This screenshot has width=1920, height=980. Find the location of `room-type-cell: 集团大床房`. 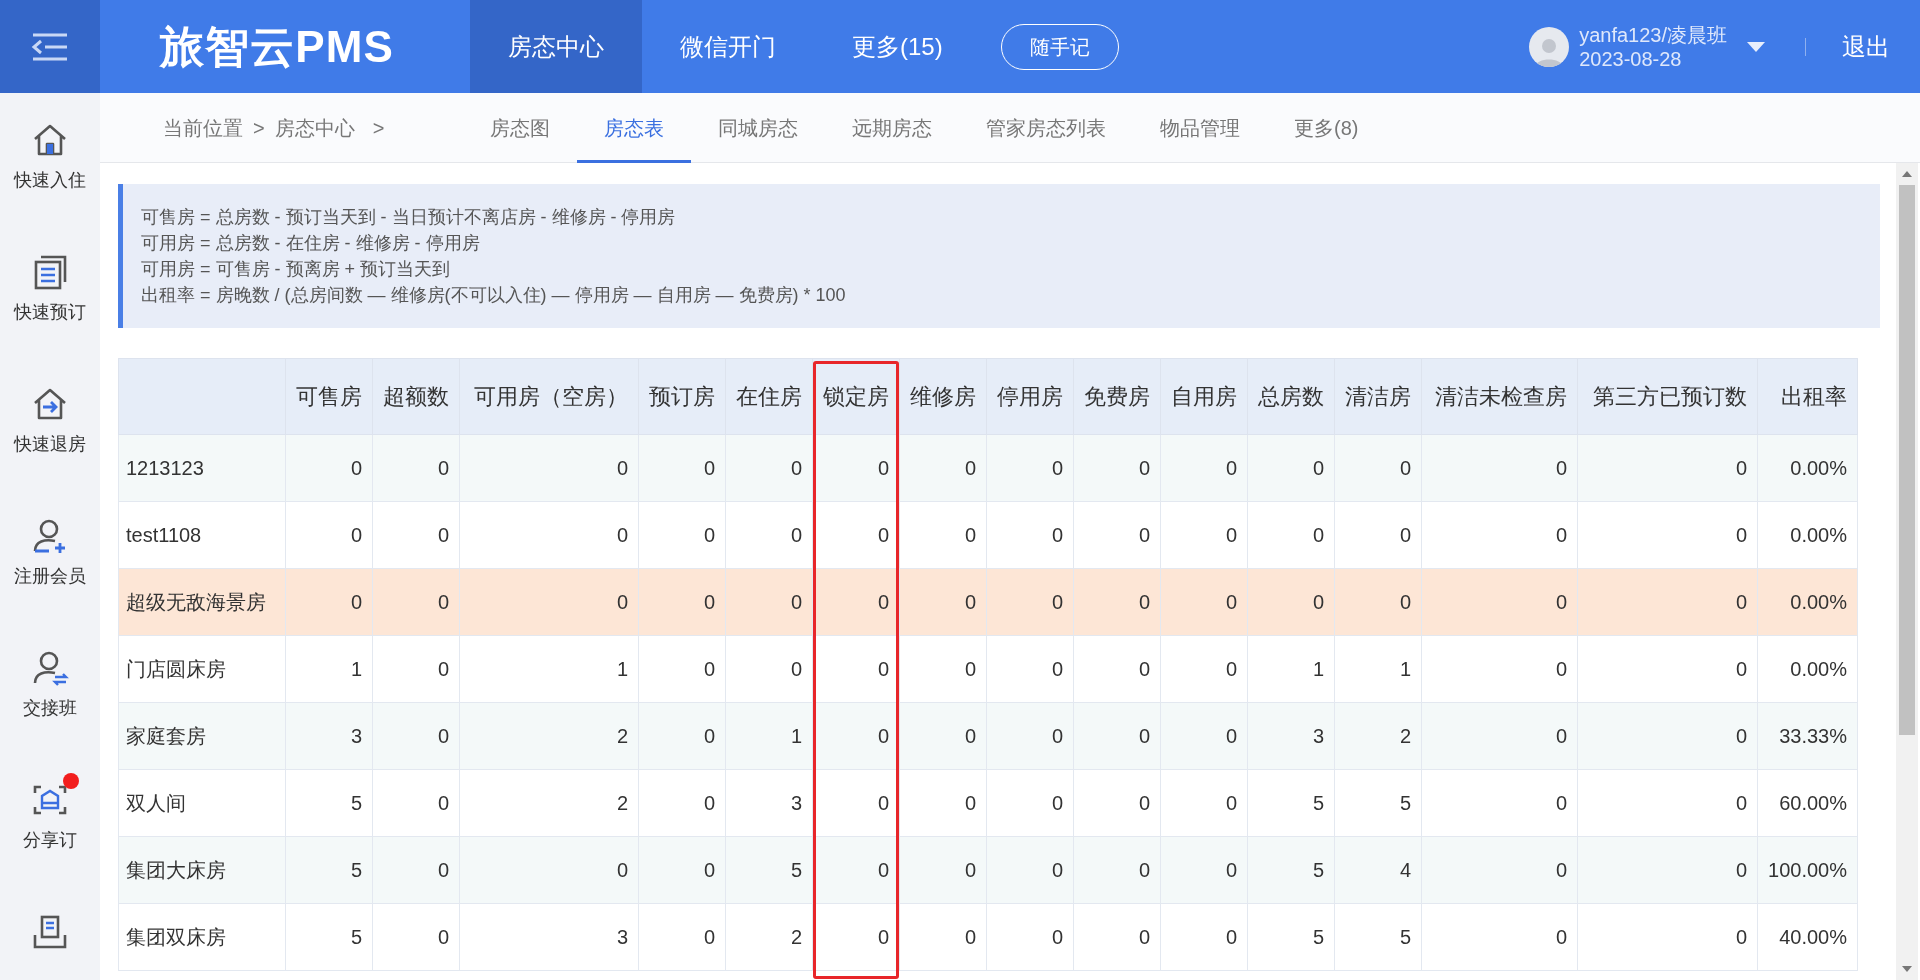

room-type-cell: 集团大床房 is located at coordinates (202, 870).